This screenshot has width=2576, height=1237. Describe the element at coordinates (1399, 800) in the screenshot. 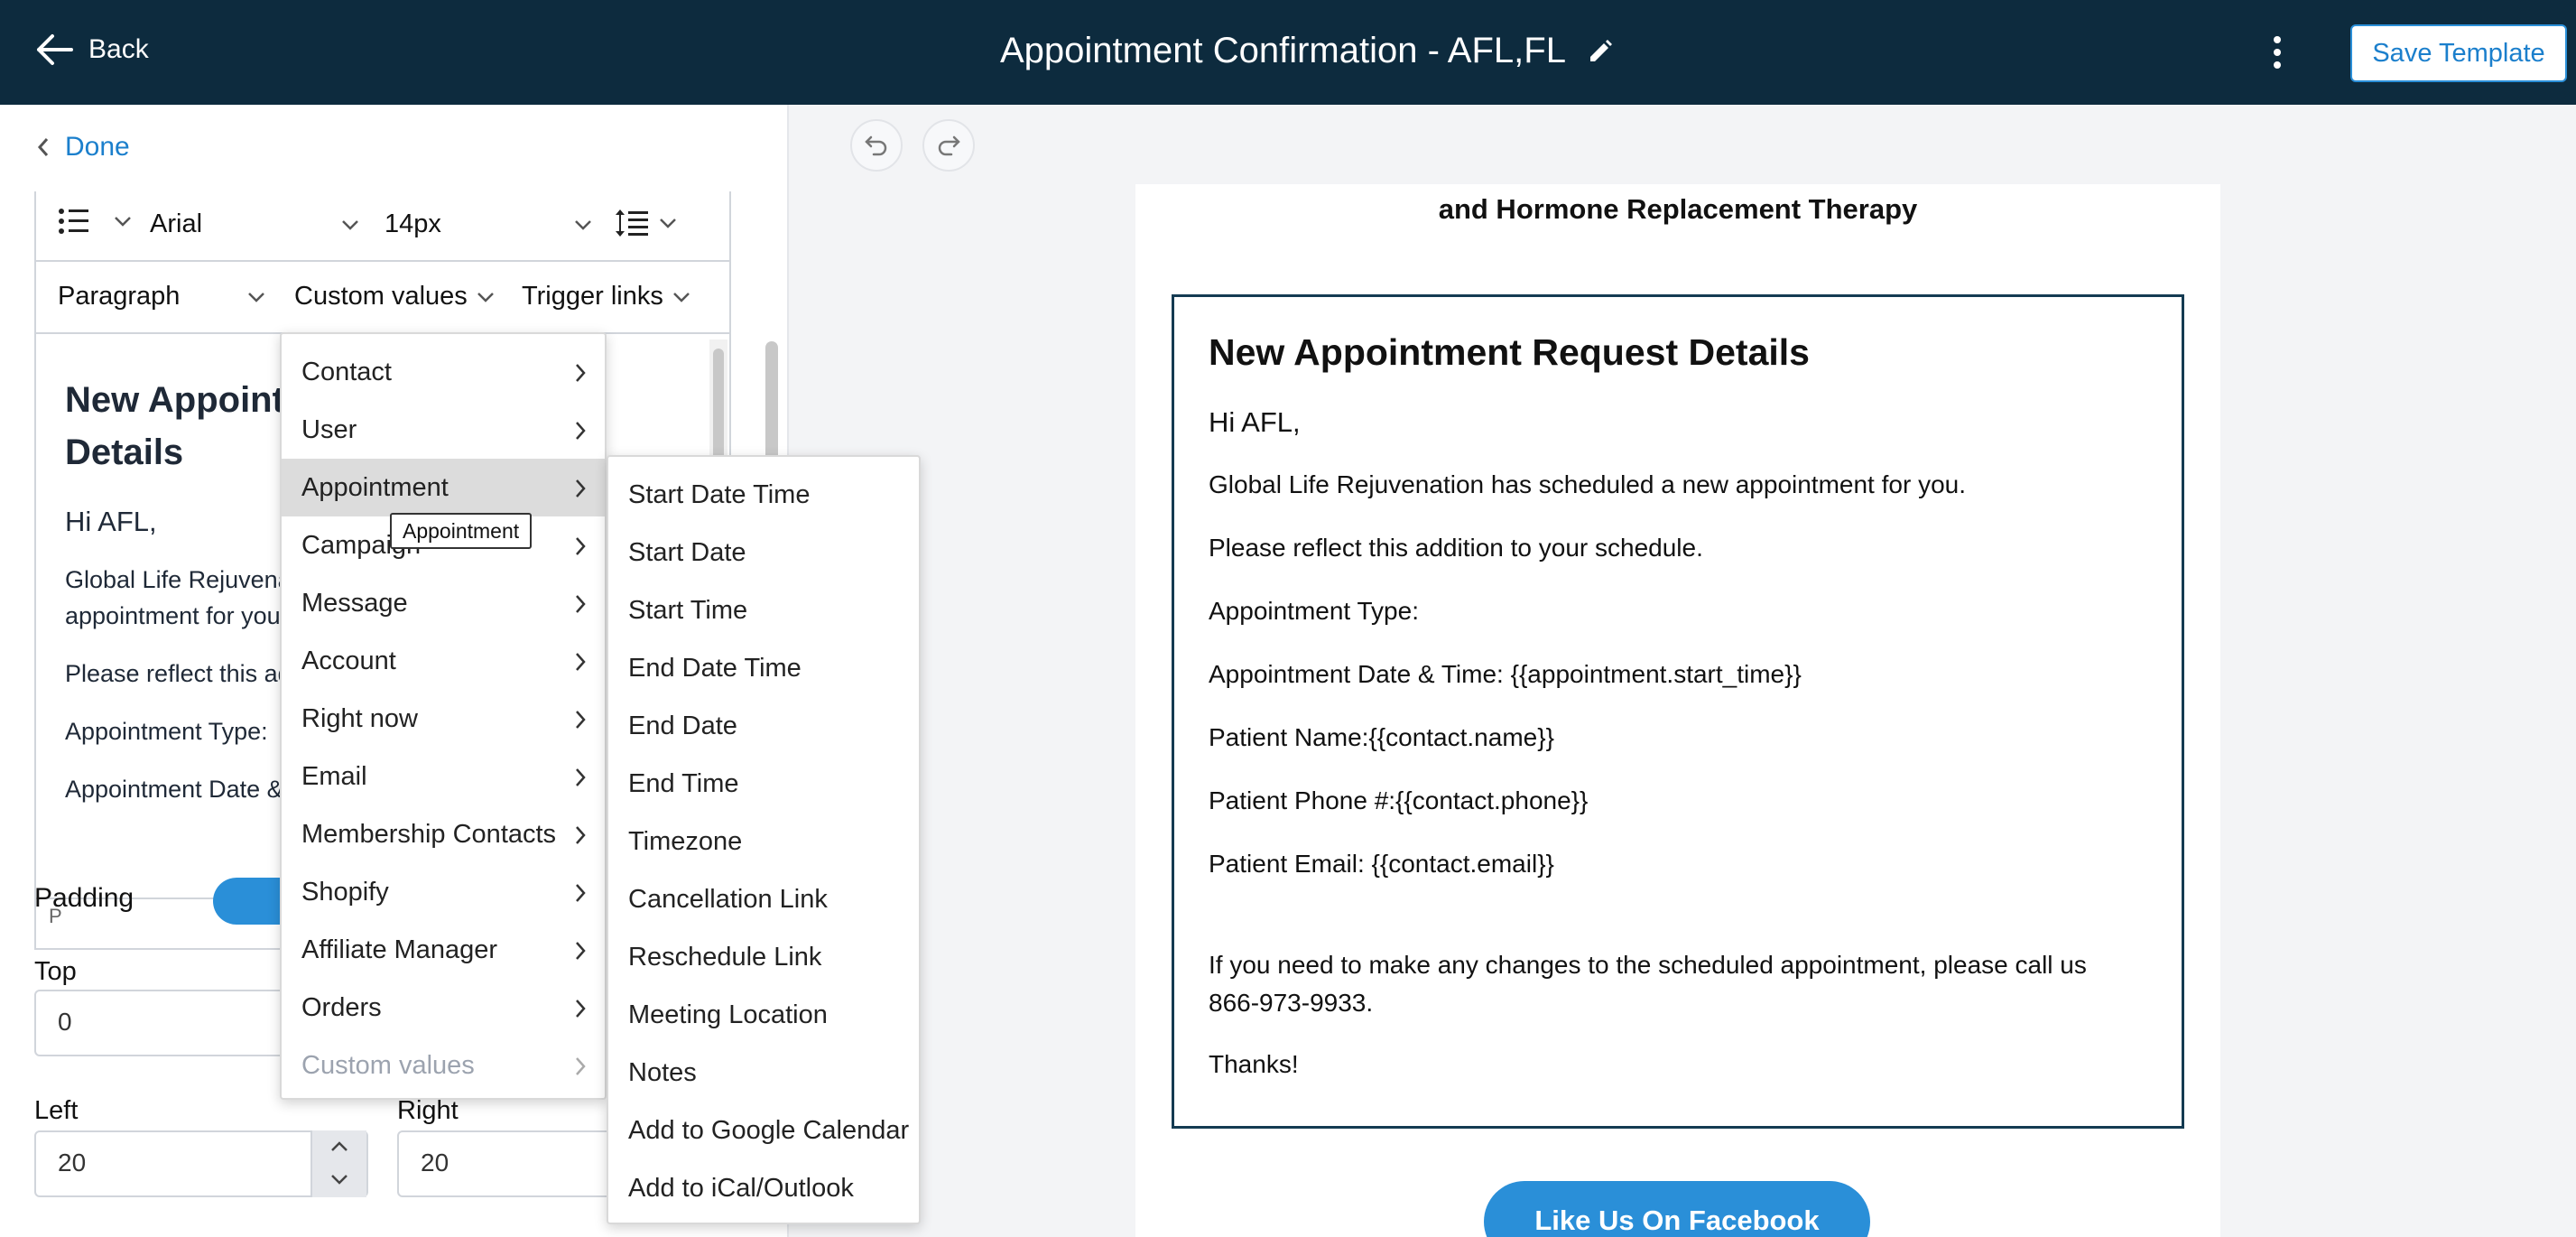

I see `card-paragraph: Patient Phone #:{{contact.phone}}` at that location.